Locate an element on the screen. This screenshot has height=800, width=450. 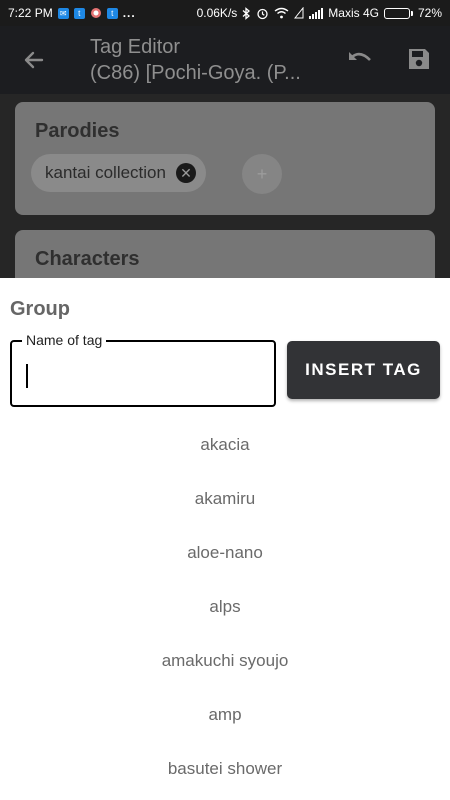
status-time: 7:22 PM is located at coordinates (30, 13).